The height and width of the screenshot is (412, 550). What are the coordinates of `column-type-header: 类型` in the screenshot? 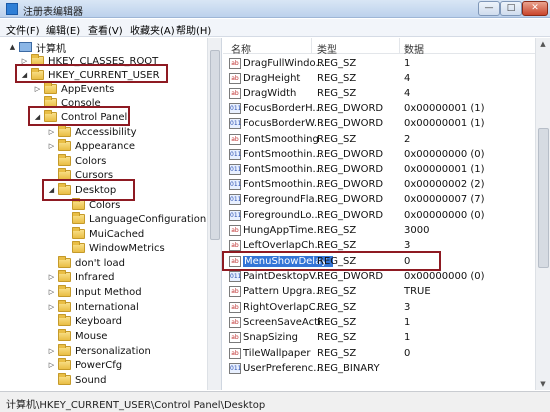 It's located at (327, 48).